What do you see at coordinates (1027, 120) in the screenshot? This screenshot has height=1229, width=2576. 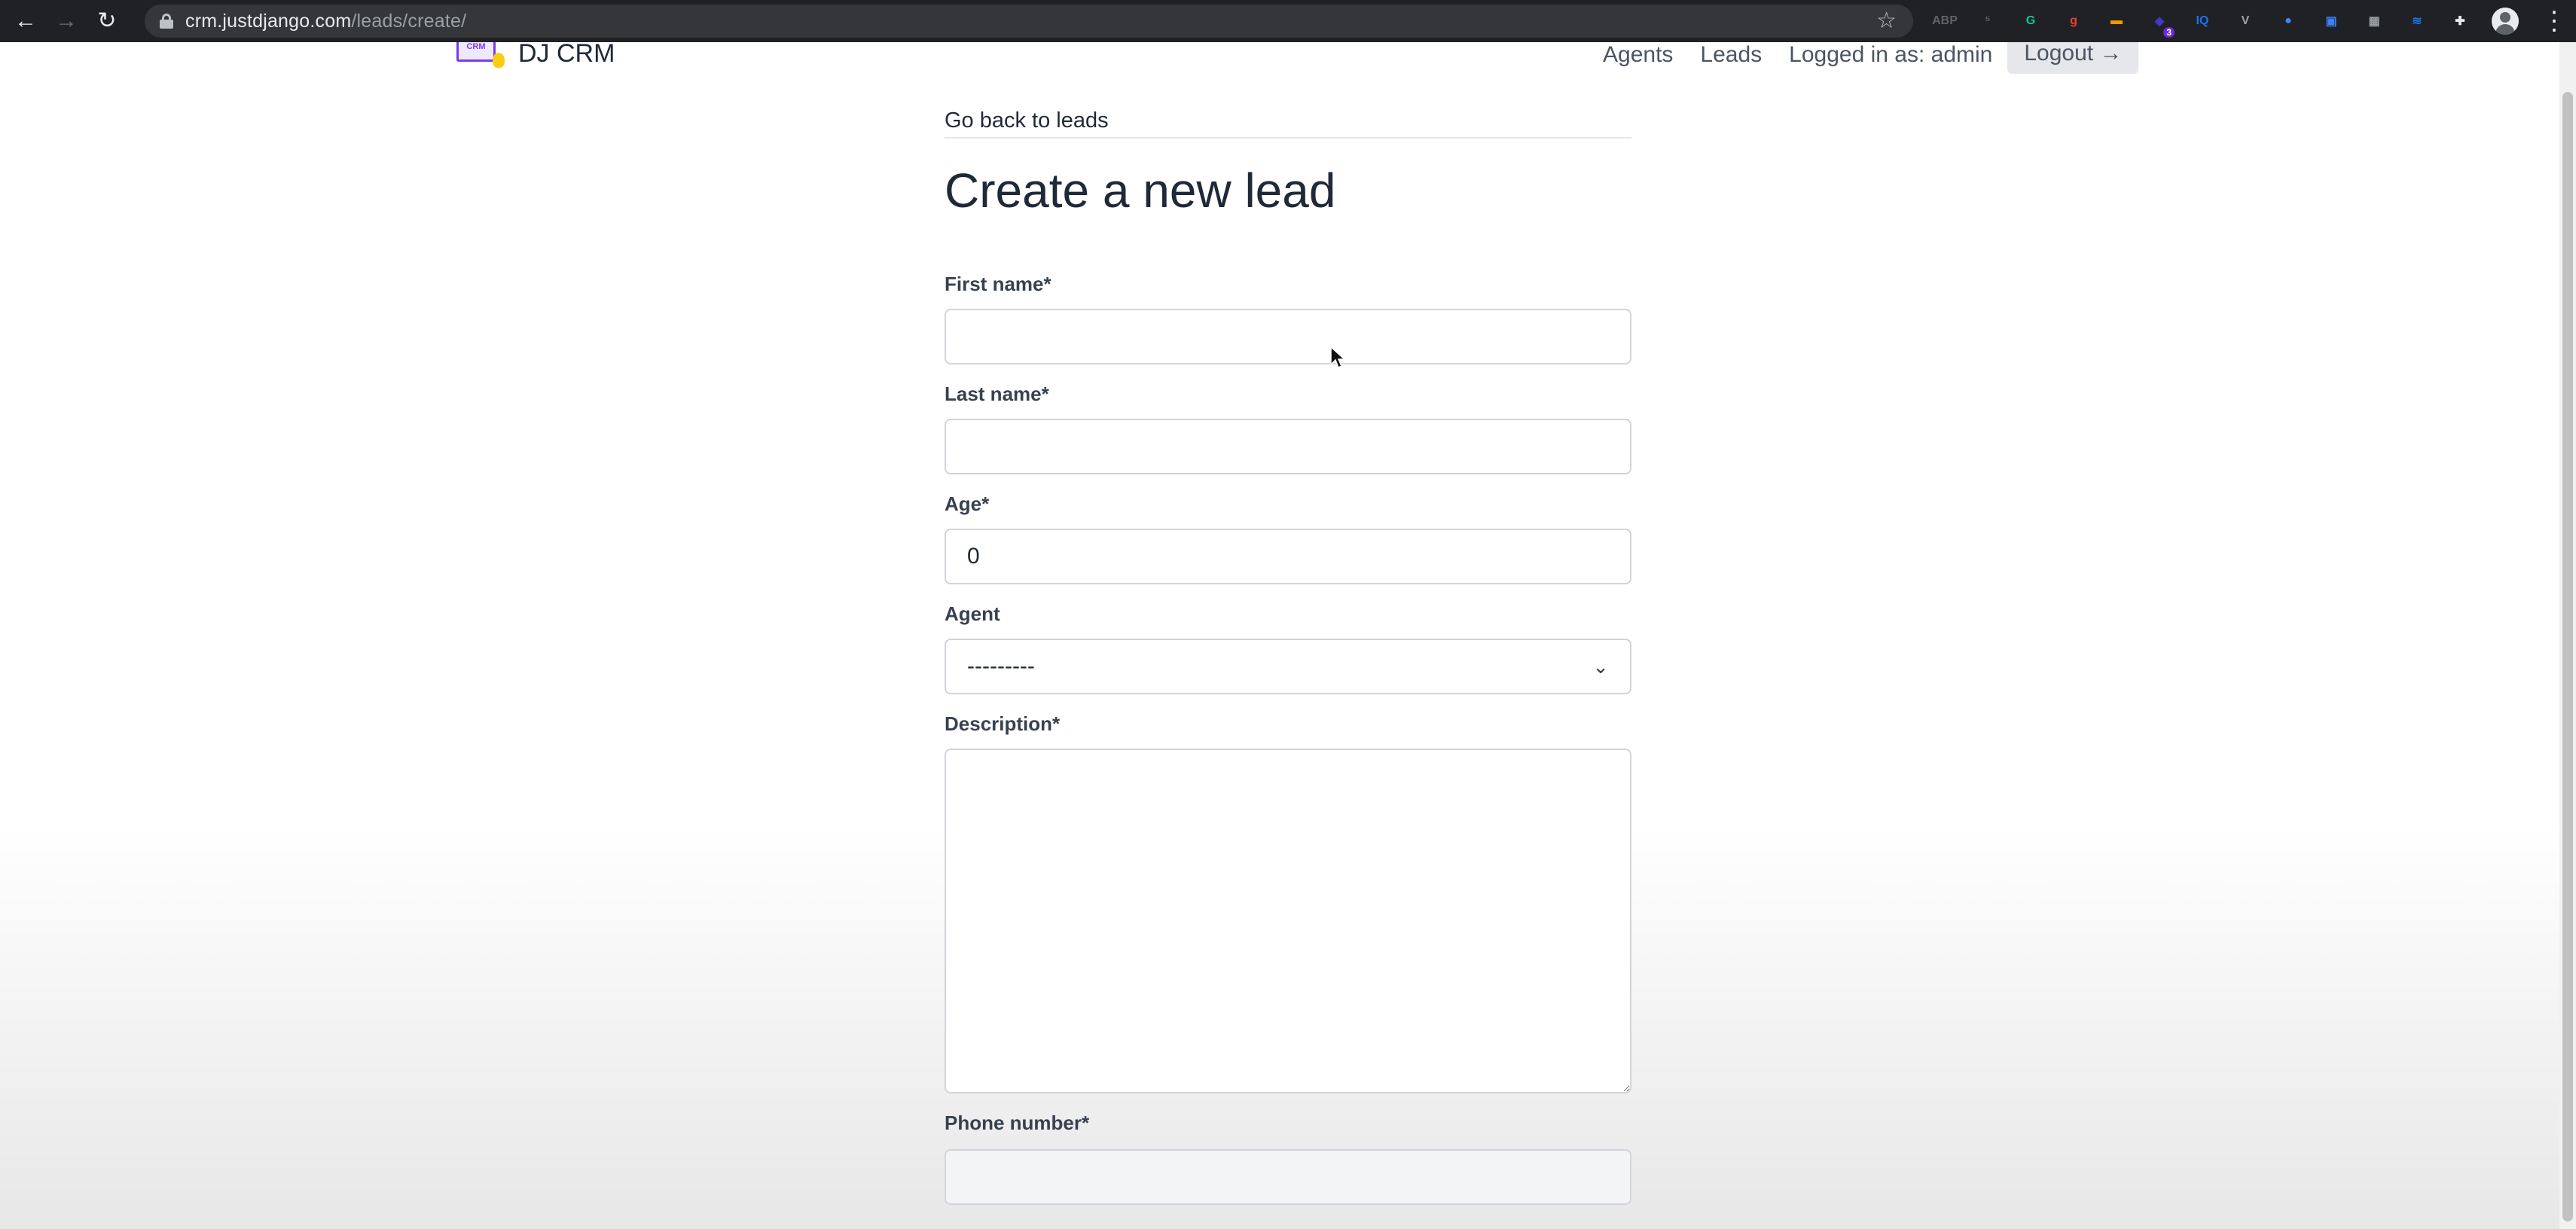 I see `back-to-leads-link: Go back to leads` at bounding box center [1027, 120].